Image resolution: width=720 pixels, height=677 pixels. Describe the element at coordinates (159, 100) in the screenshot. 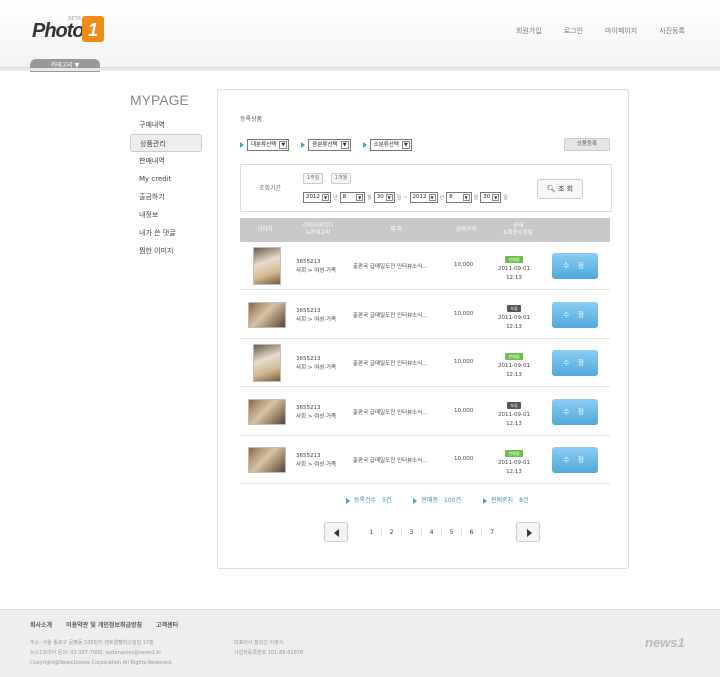

I see `sidebar-title: MYPAGE` at that location.